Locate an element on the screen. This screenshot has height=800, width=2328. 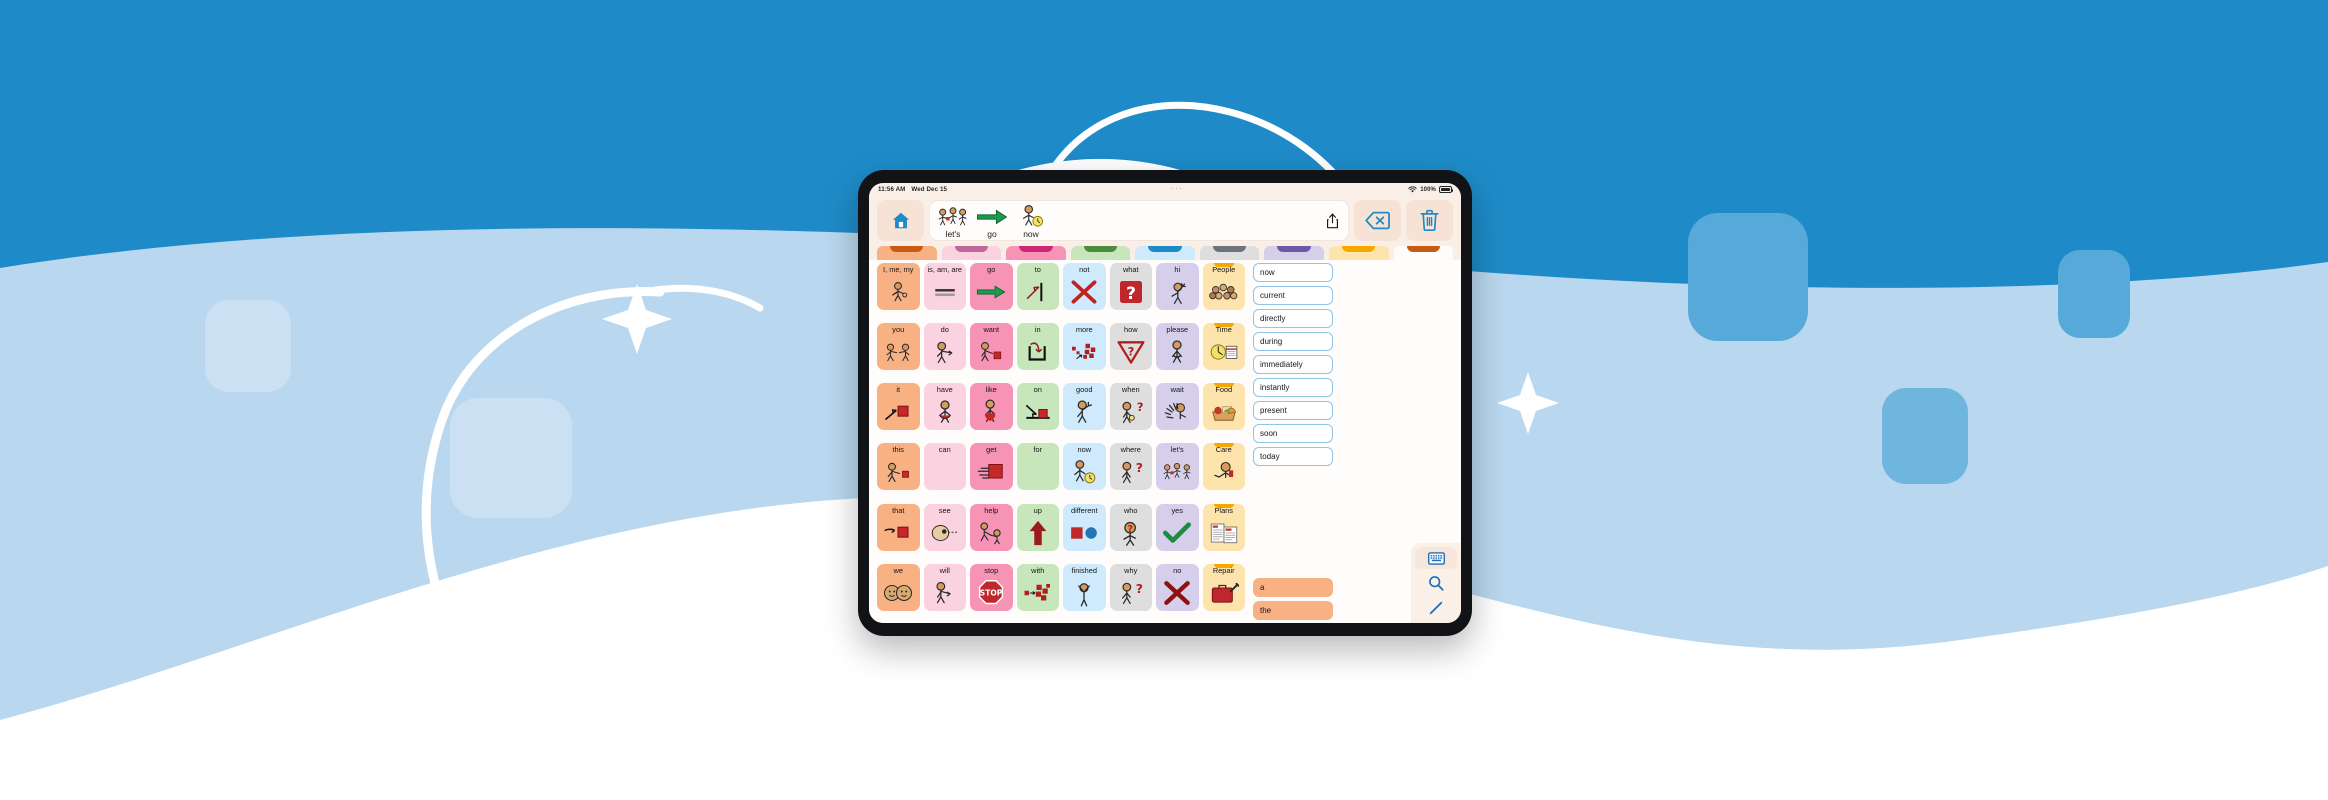
wifi-icon is located at coordinates (1412, 189).